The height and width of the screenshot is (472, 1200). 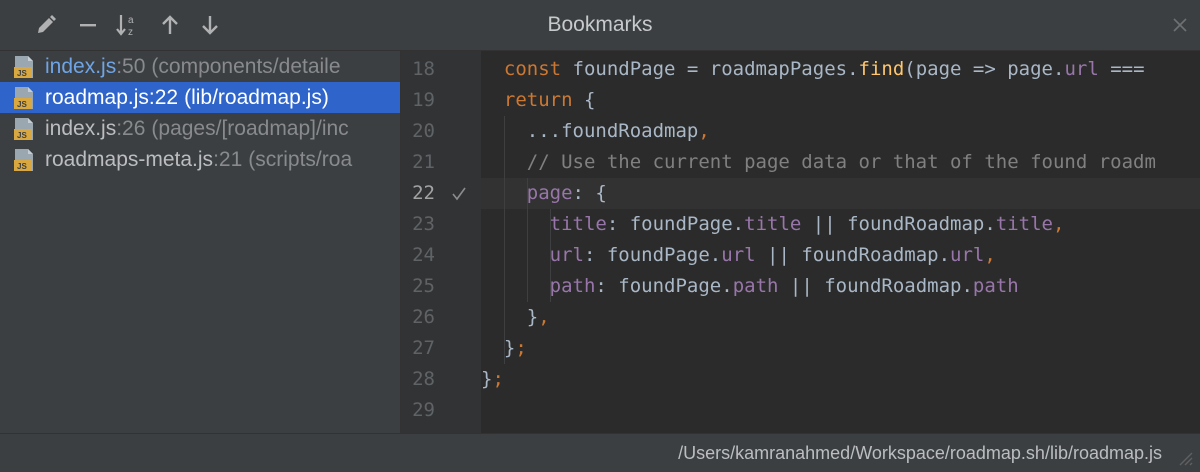 I want to click on code-line: 29, so click(x=800, y=410).